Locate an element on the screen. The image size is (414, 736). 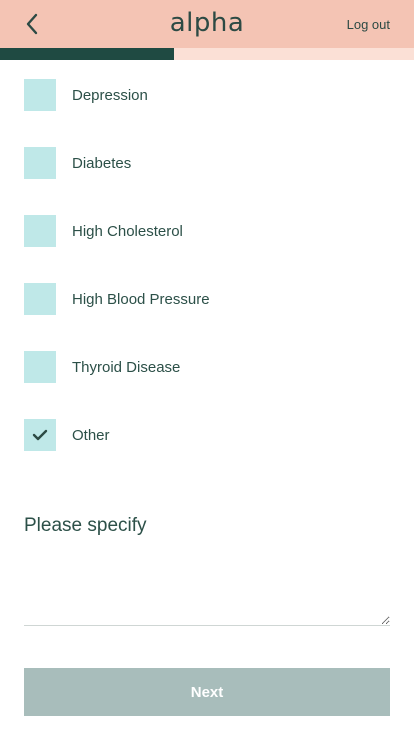
checkmark-icon is located at coordinates (40, 435).